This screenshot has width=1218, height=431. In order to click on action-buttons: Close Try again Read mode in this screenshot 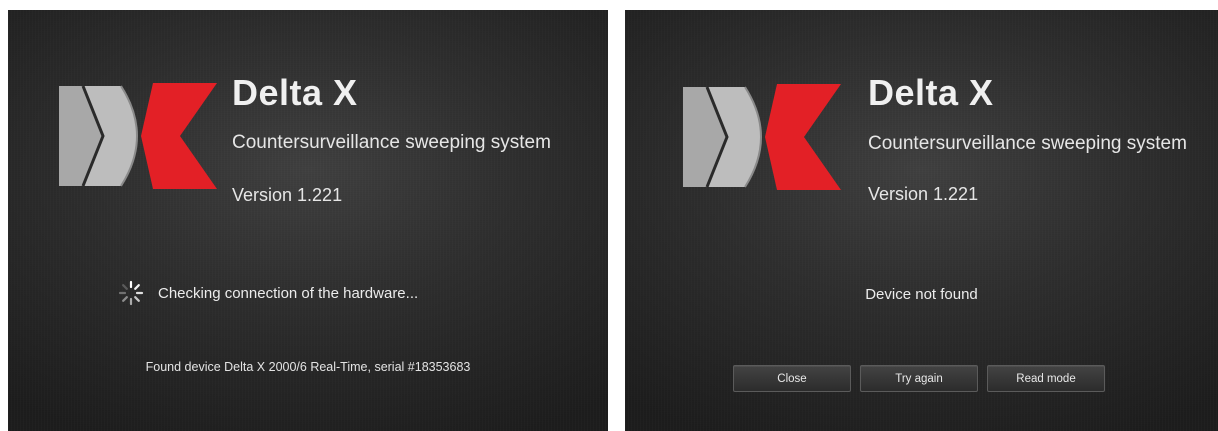, I will do `click(919, 378)`.